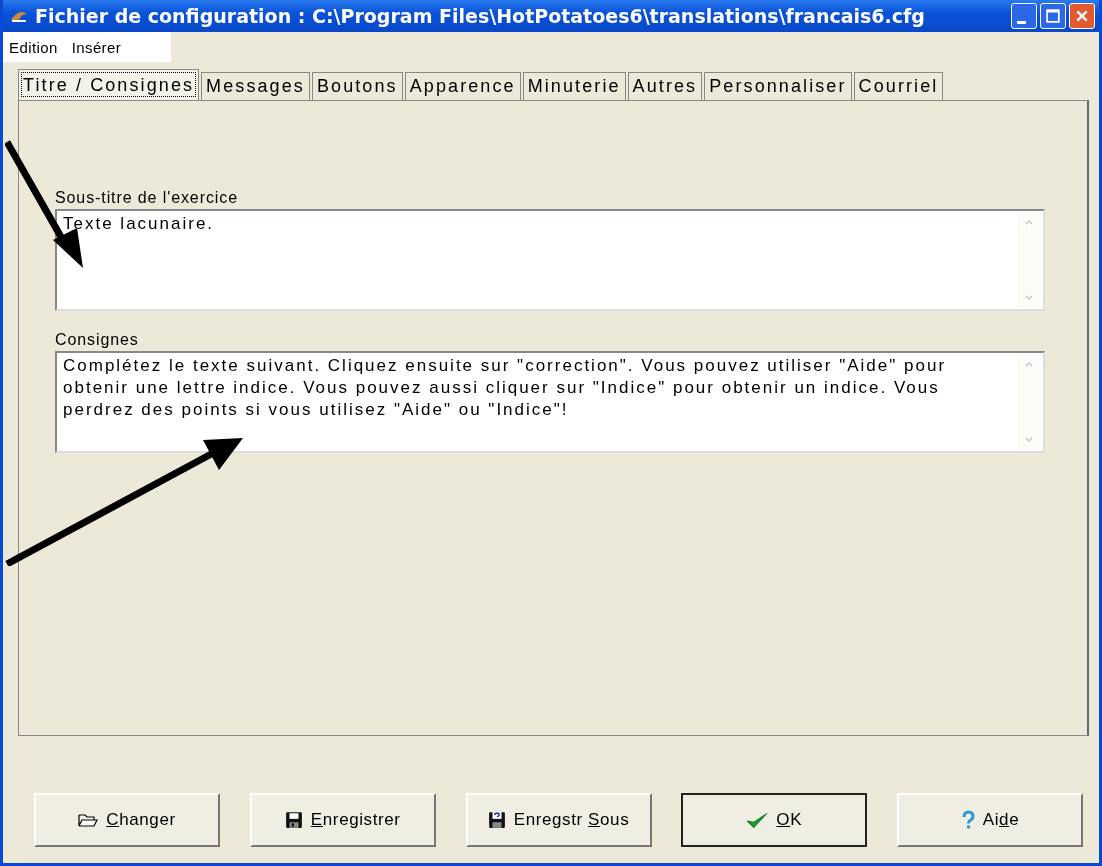 The height and width of the screenshot is (866, 1102). What do you see at coordinates (109, 84) in the screenshot?
I see `tab: Titre / Consignes` at bounding box center [109, 84].